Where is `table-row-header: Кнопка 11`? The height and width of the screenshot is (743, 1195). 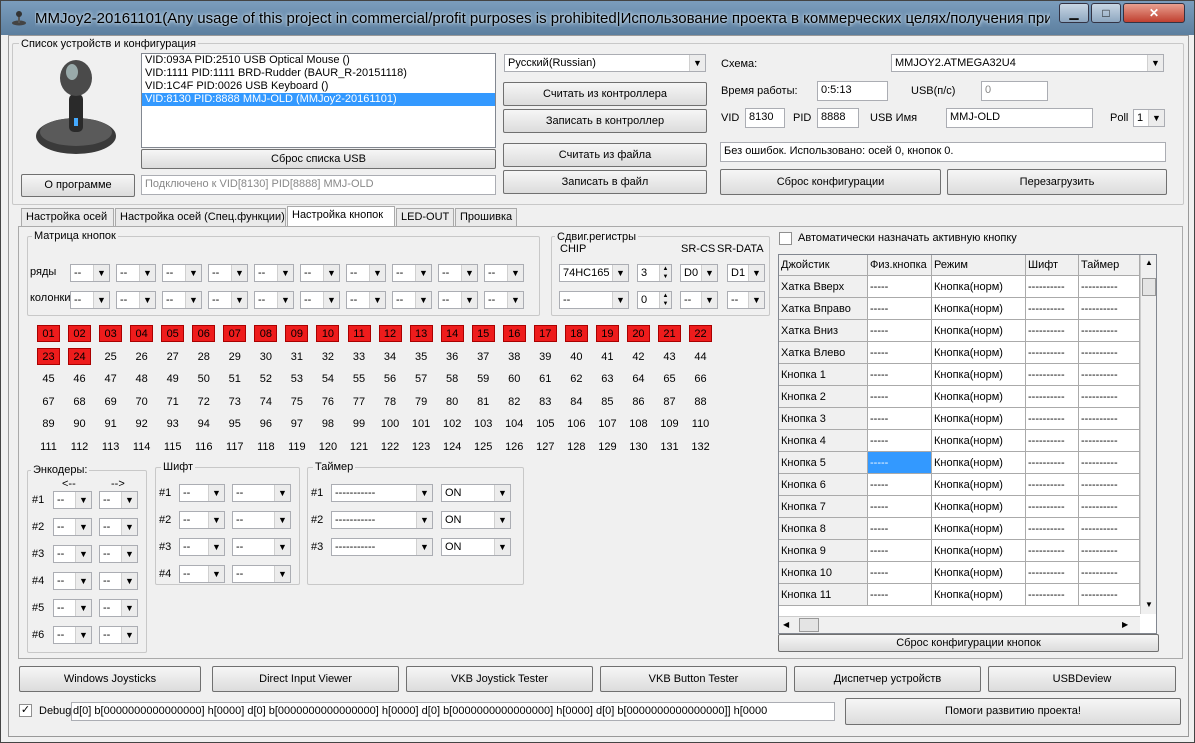 table-row-header: Кнопка 11 is located at coordinates (823, 595).